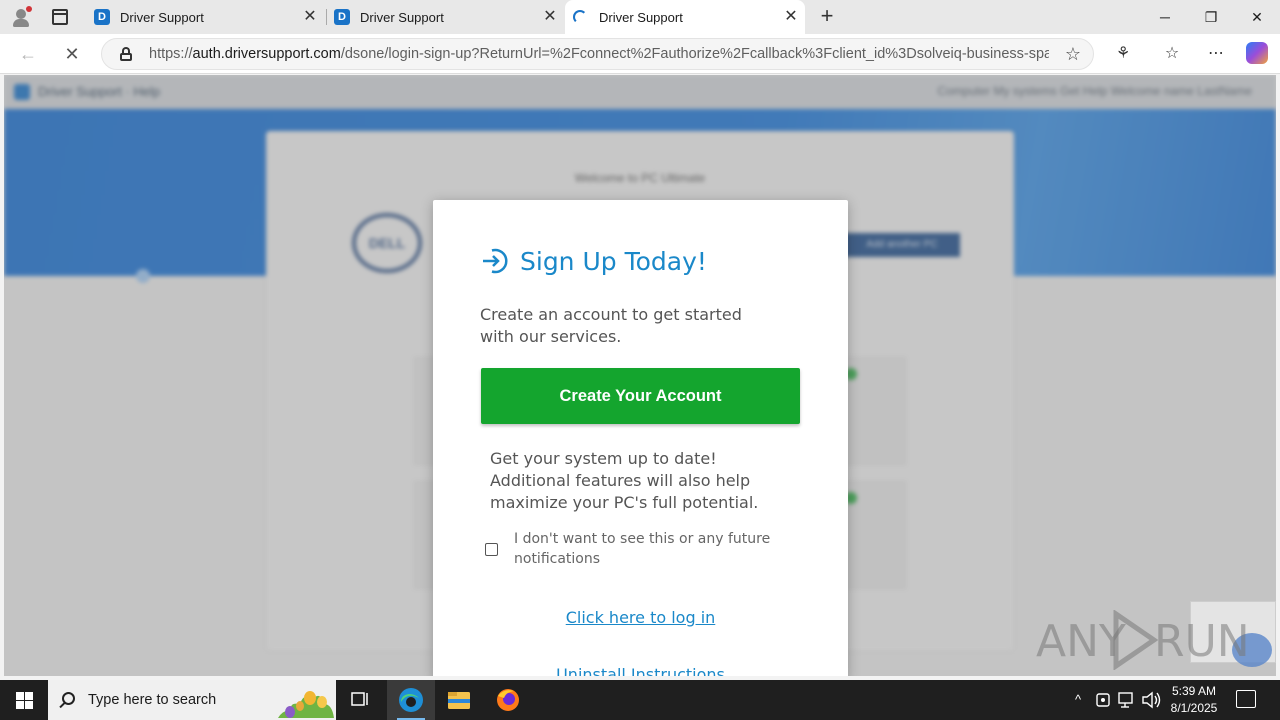  What do you see at coordinates (1151, 700) in the screenshot?
I see `volume-icon` at bounding box center [1151, 700].